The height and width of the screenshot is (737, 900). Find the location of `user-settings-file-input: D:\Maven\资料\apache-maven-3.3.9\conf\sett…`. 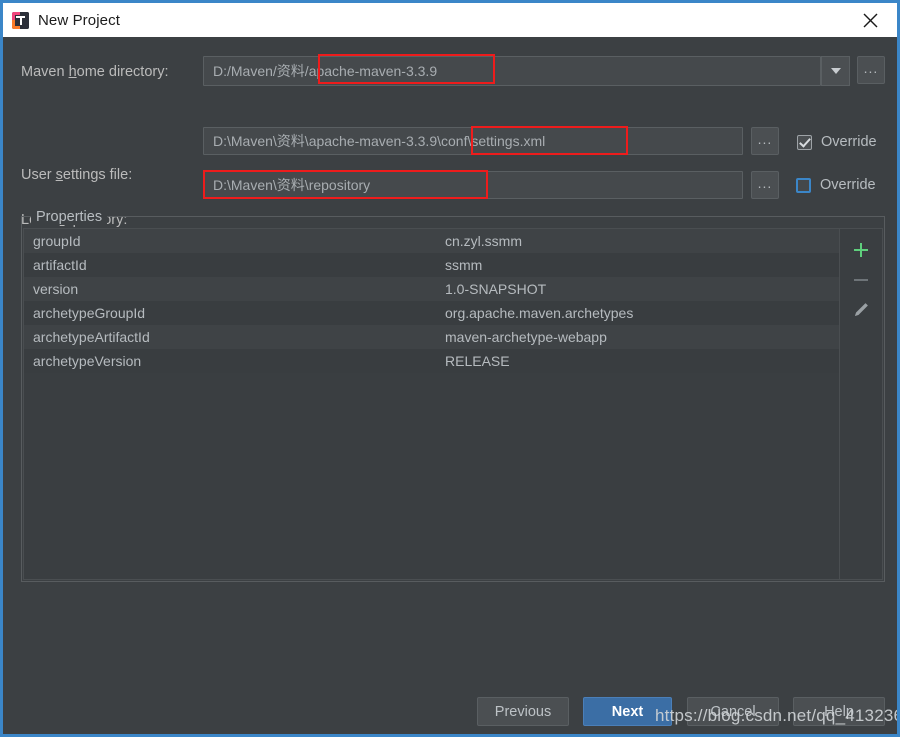

user-settings-file-input: D:\Maven\资料\apache-maven-3.3.9\conf\sett… is located at coordinates (473, 141).